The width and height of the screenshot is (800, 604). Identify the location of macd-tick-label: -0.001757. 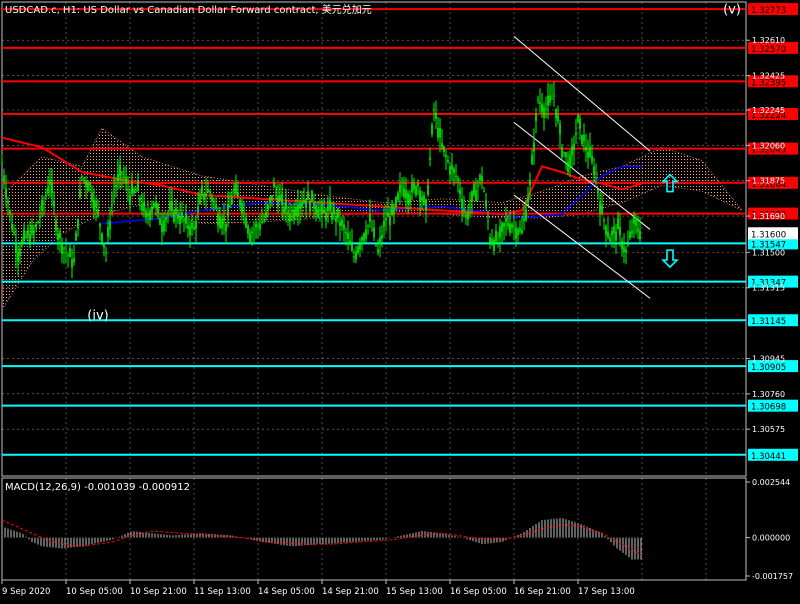
(772, 576).